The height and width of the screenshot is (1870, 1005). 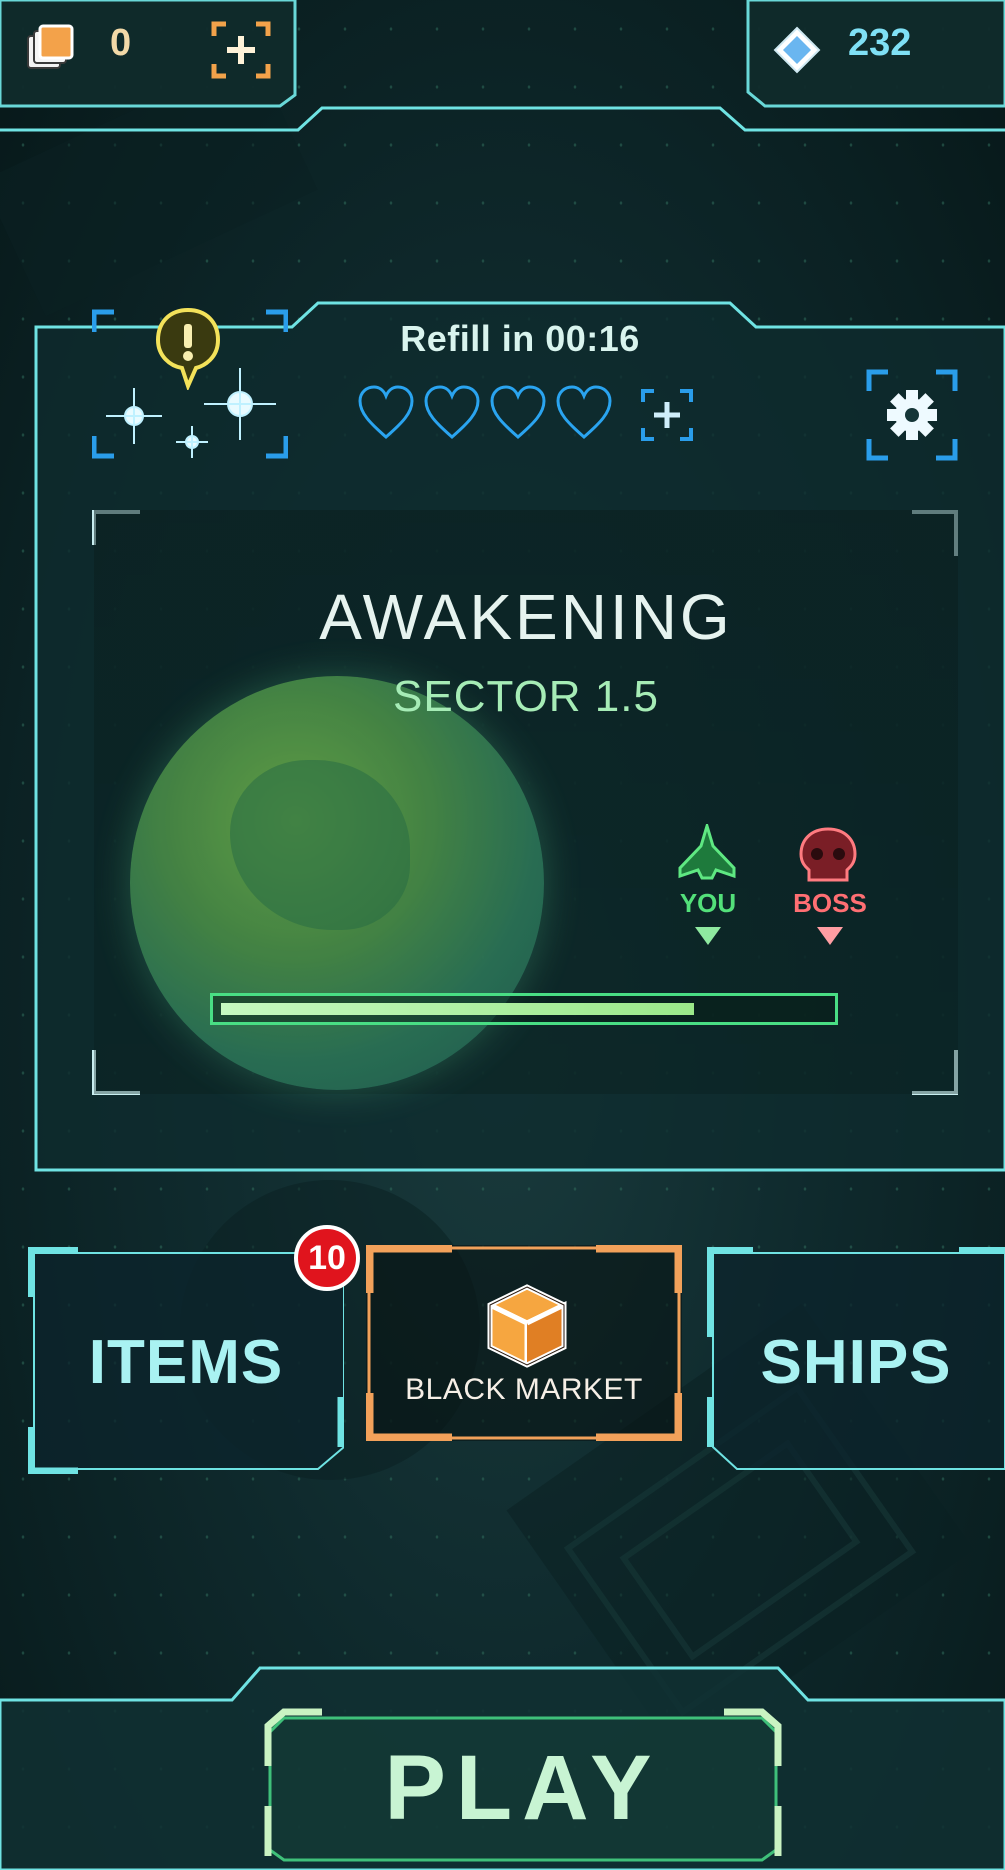 What do you see at coordinates (327, 1258) in the screenshot?
I see `items-count-badge: 10` at bounding box center [327, 1258].